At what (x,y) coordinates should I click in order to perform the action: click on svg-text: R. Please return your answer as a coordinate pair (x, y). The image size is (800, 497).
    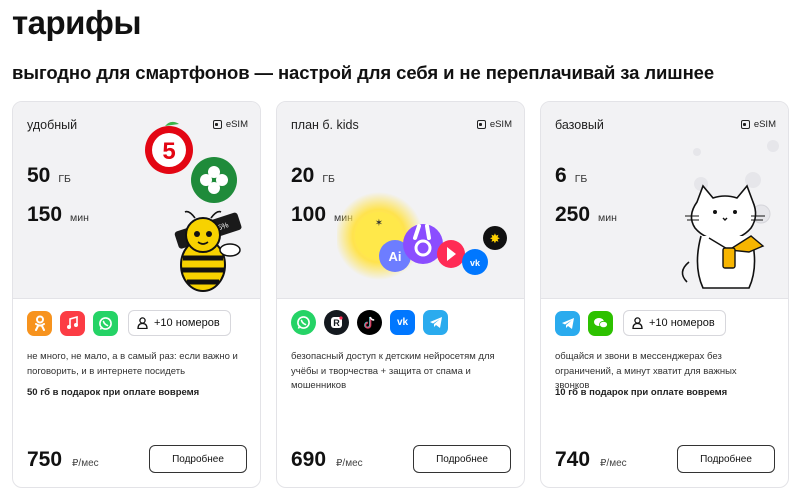
    Looking at the image, I should click on (336, 323).